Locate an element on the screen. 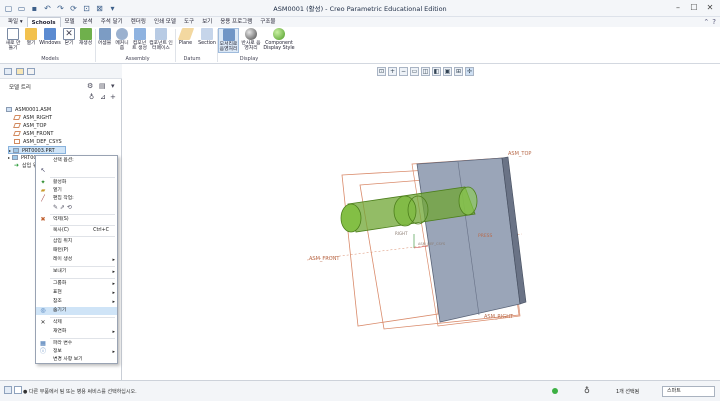 The height and width of the screenshot is (401, 720). find-icon: ♁ is located at coordinates (587, 390).